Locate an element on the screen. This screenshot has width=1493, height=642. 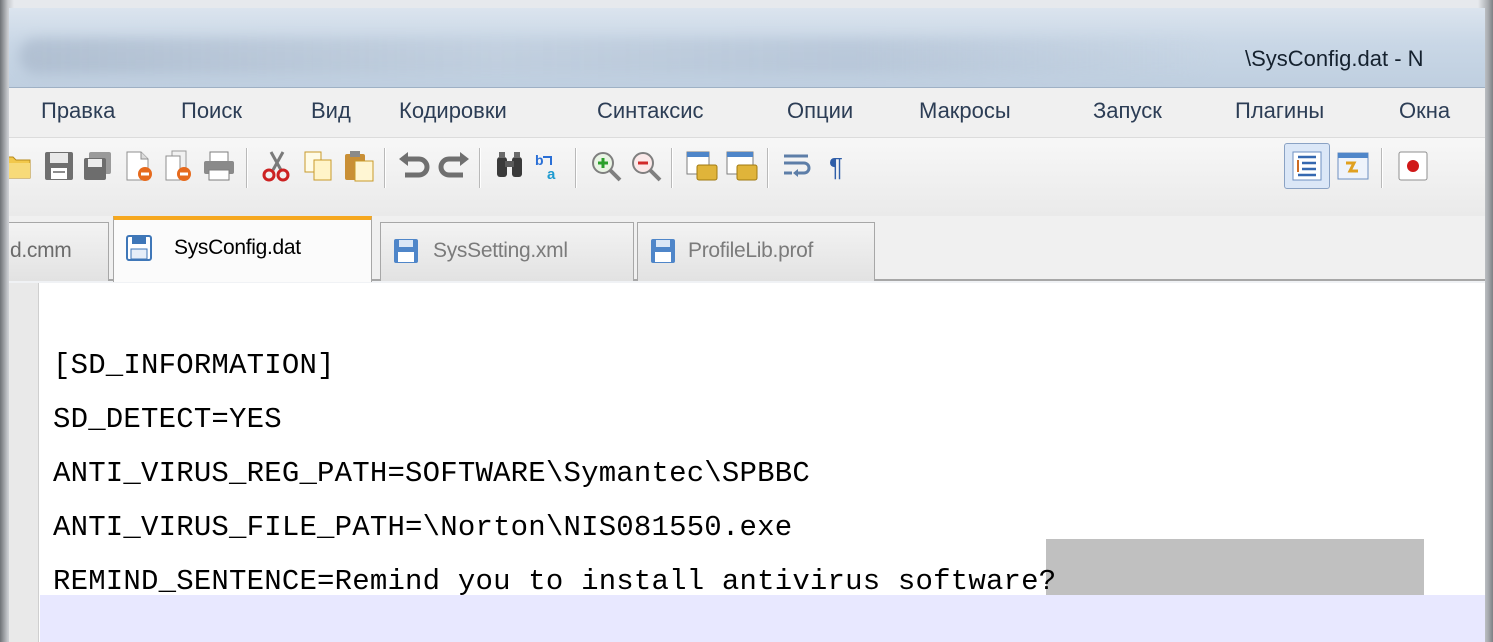
tab-label: ProfileLib.prof is located at coordinates (751, 250).